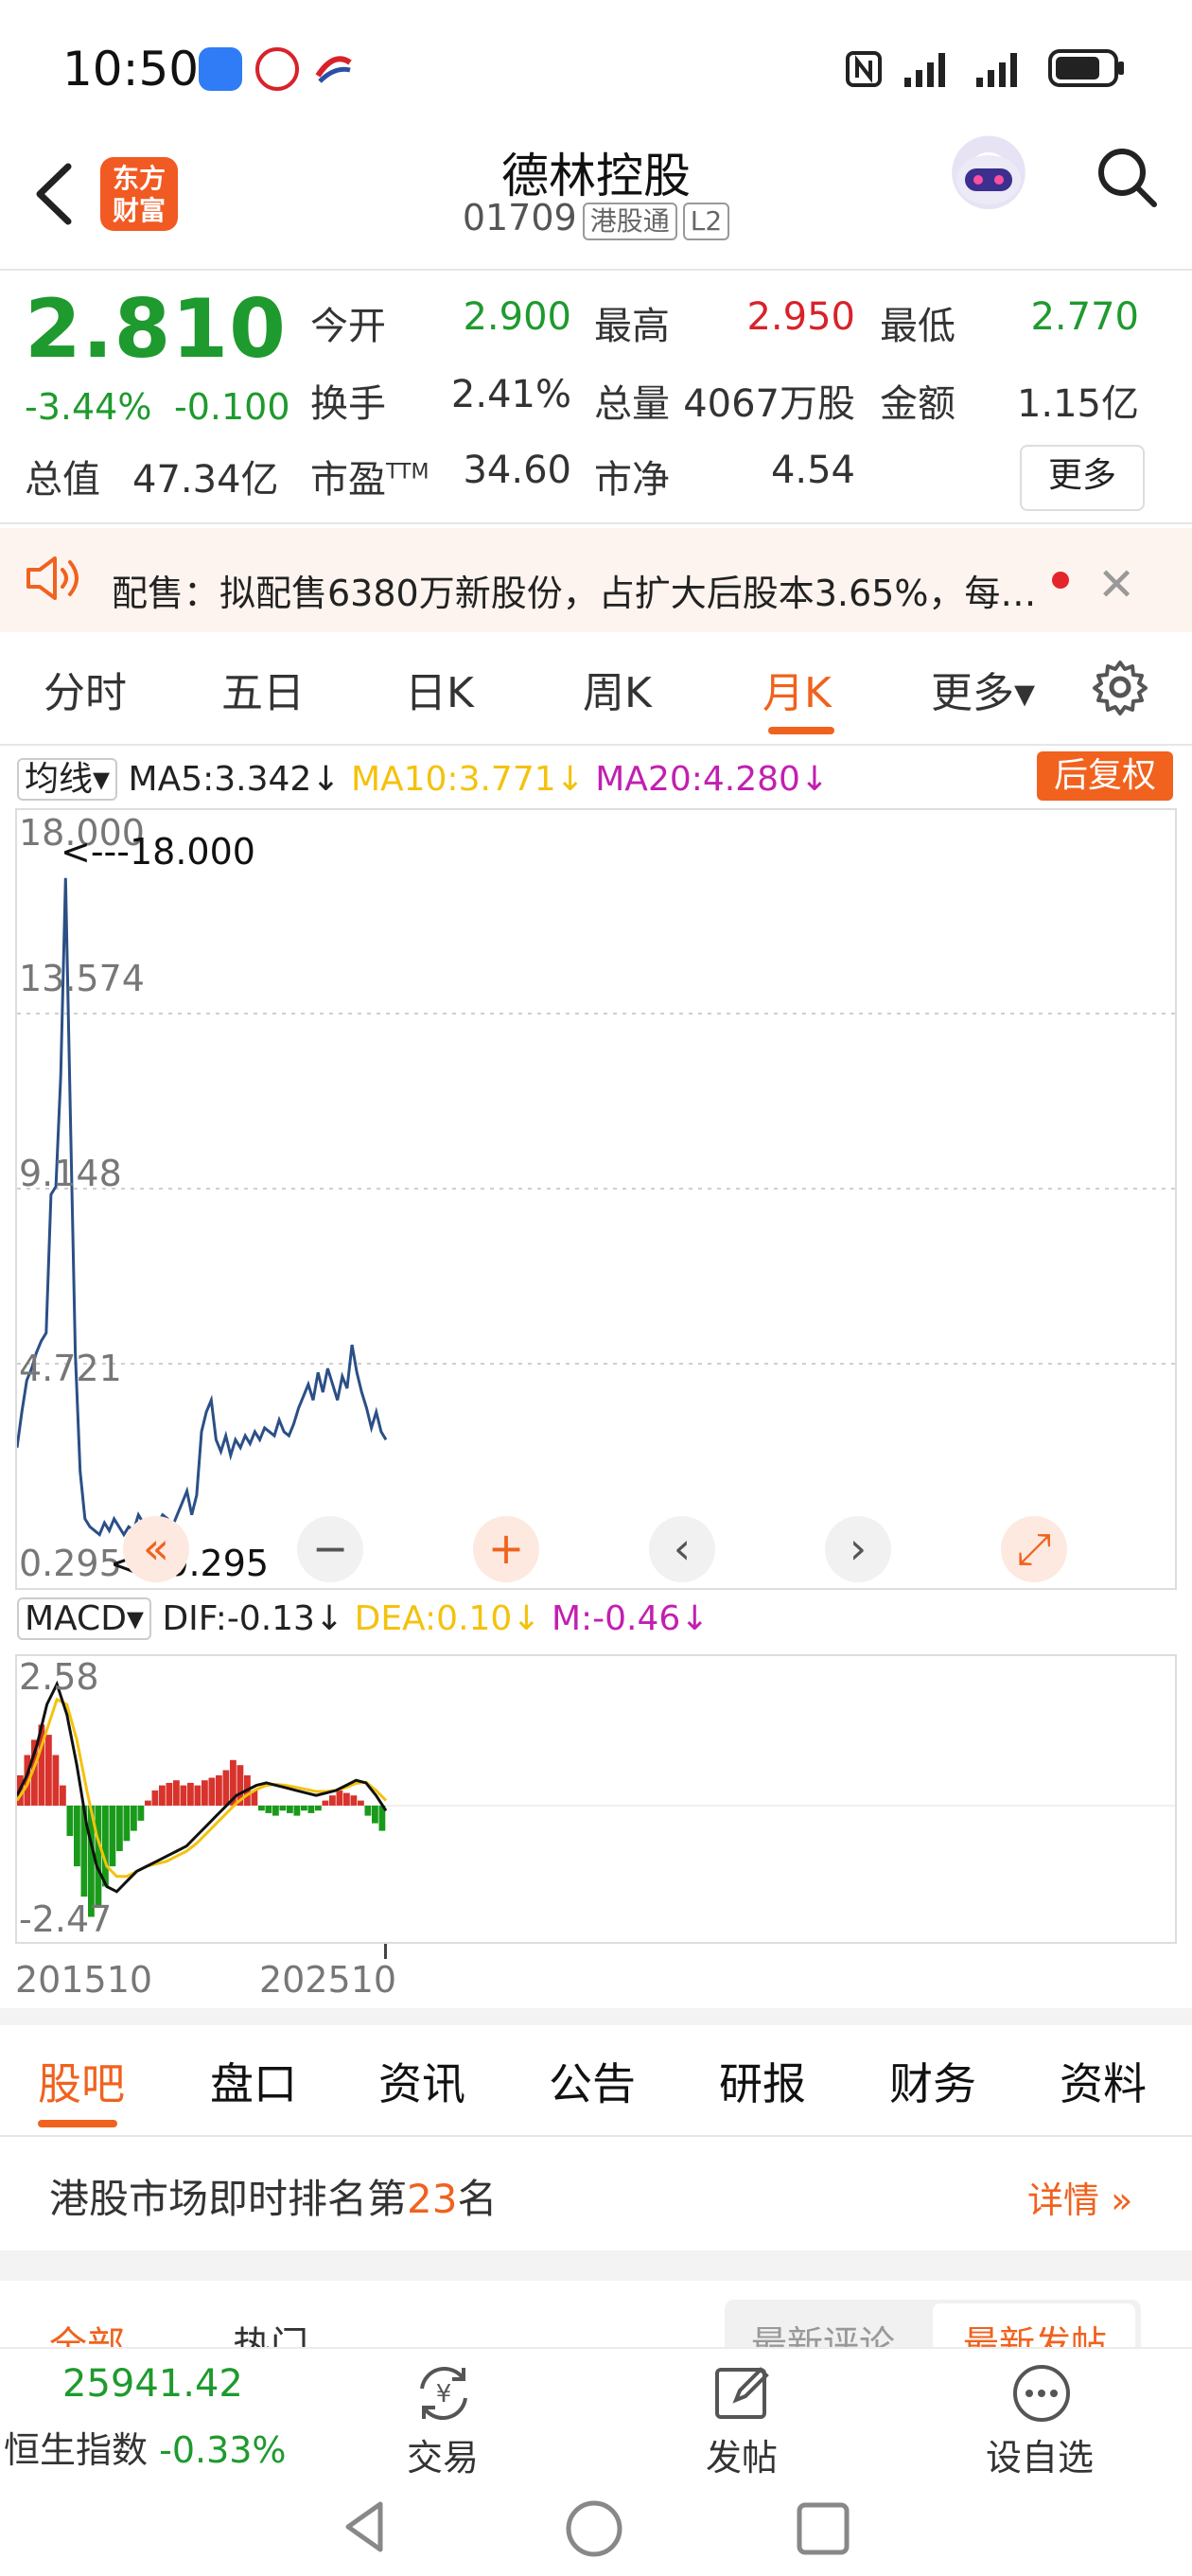  What do you see at coordinates (1120, 687) in the screenshot?
I see `settings-gear-icon` at bounding box center [1120, 687].